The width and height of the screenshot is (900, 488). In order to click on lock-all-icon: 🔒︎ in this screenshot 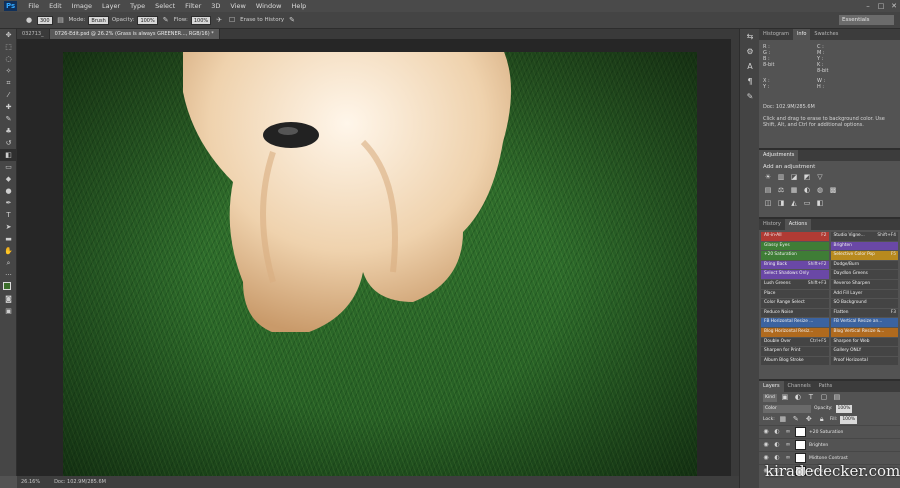, I will do `click(822, 419)`.